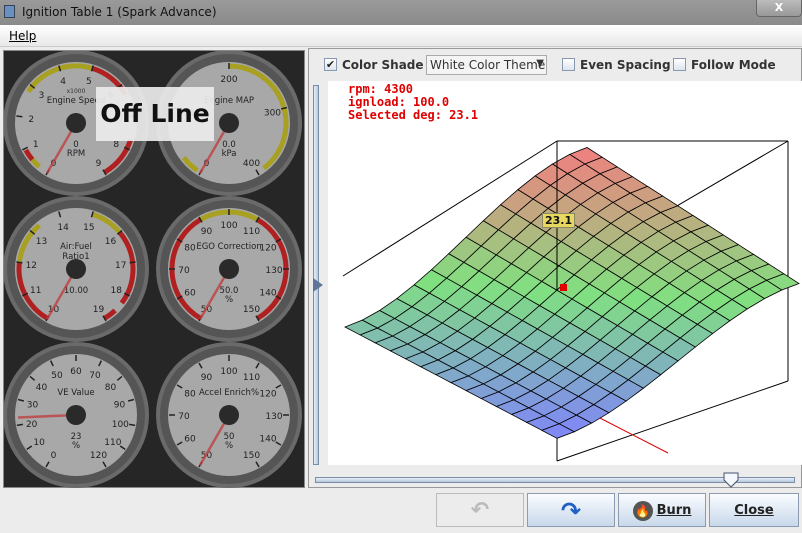  What do you see at coordinates (318, 275) in the screenshot?
I see `vertical-rotation-slider` at bounding box center [318, 275].